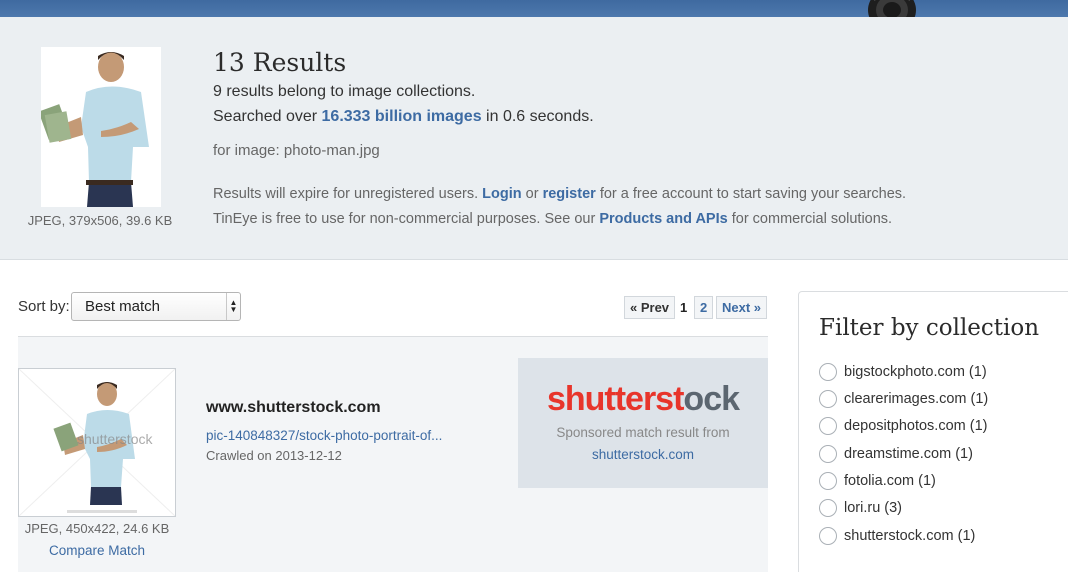 The image size is (1068, 572). What do you see at coordinates (742, 307) in the screenshot?
I see `next-page-button: Next »` at bounding box center [742, 307].